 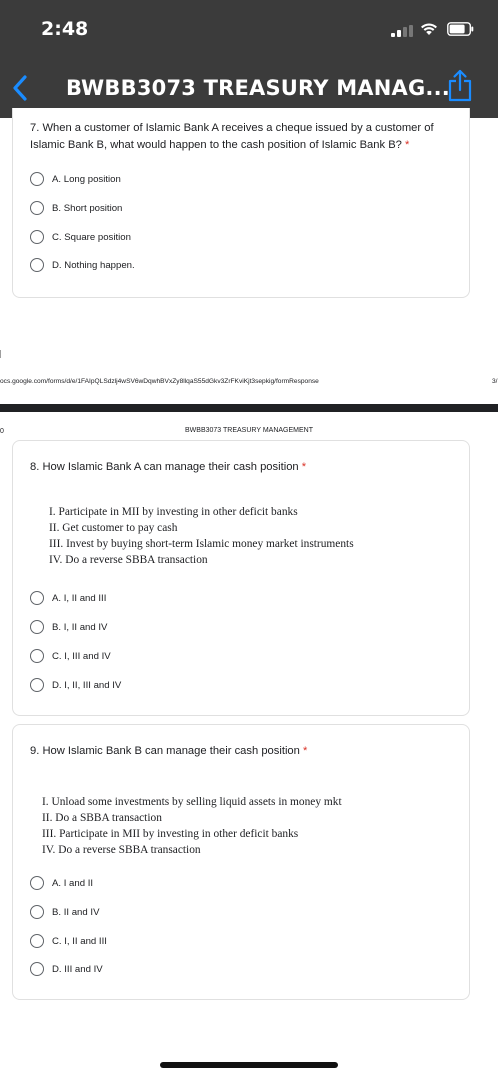 What do you see at coordinates (121, 850) in the screenshot?
I see `q9-statement-4: IV. Do a reverse SBBA transaction` at bounding box center [121, 850].